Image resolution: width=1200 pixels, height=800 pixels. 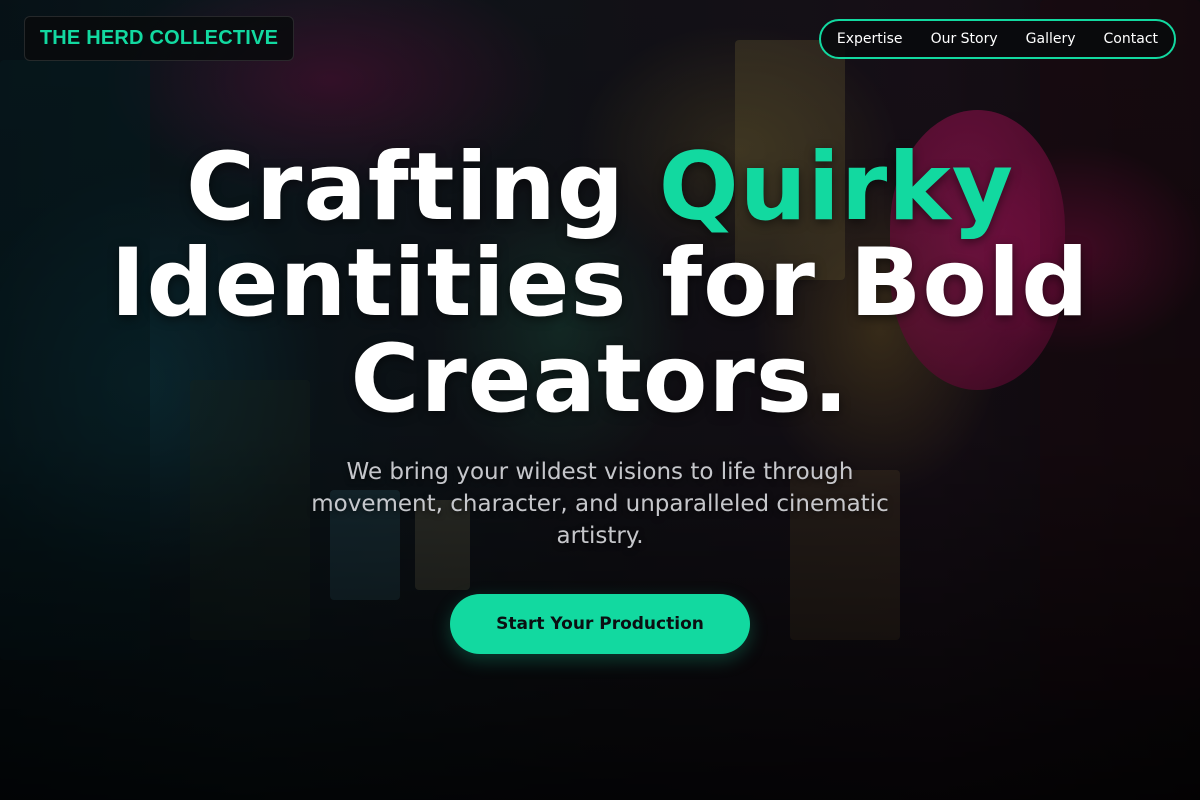 I want to click on nav-link-our-story: Our Story, so click(x=964, y=39).